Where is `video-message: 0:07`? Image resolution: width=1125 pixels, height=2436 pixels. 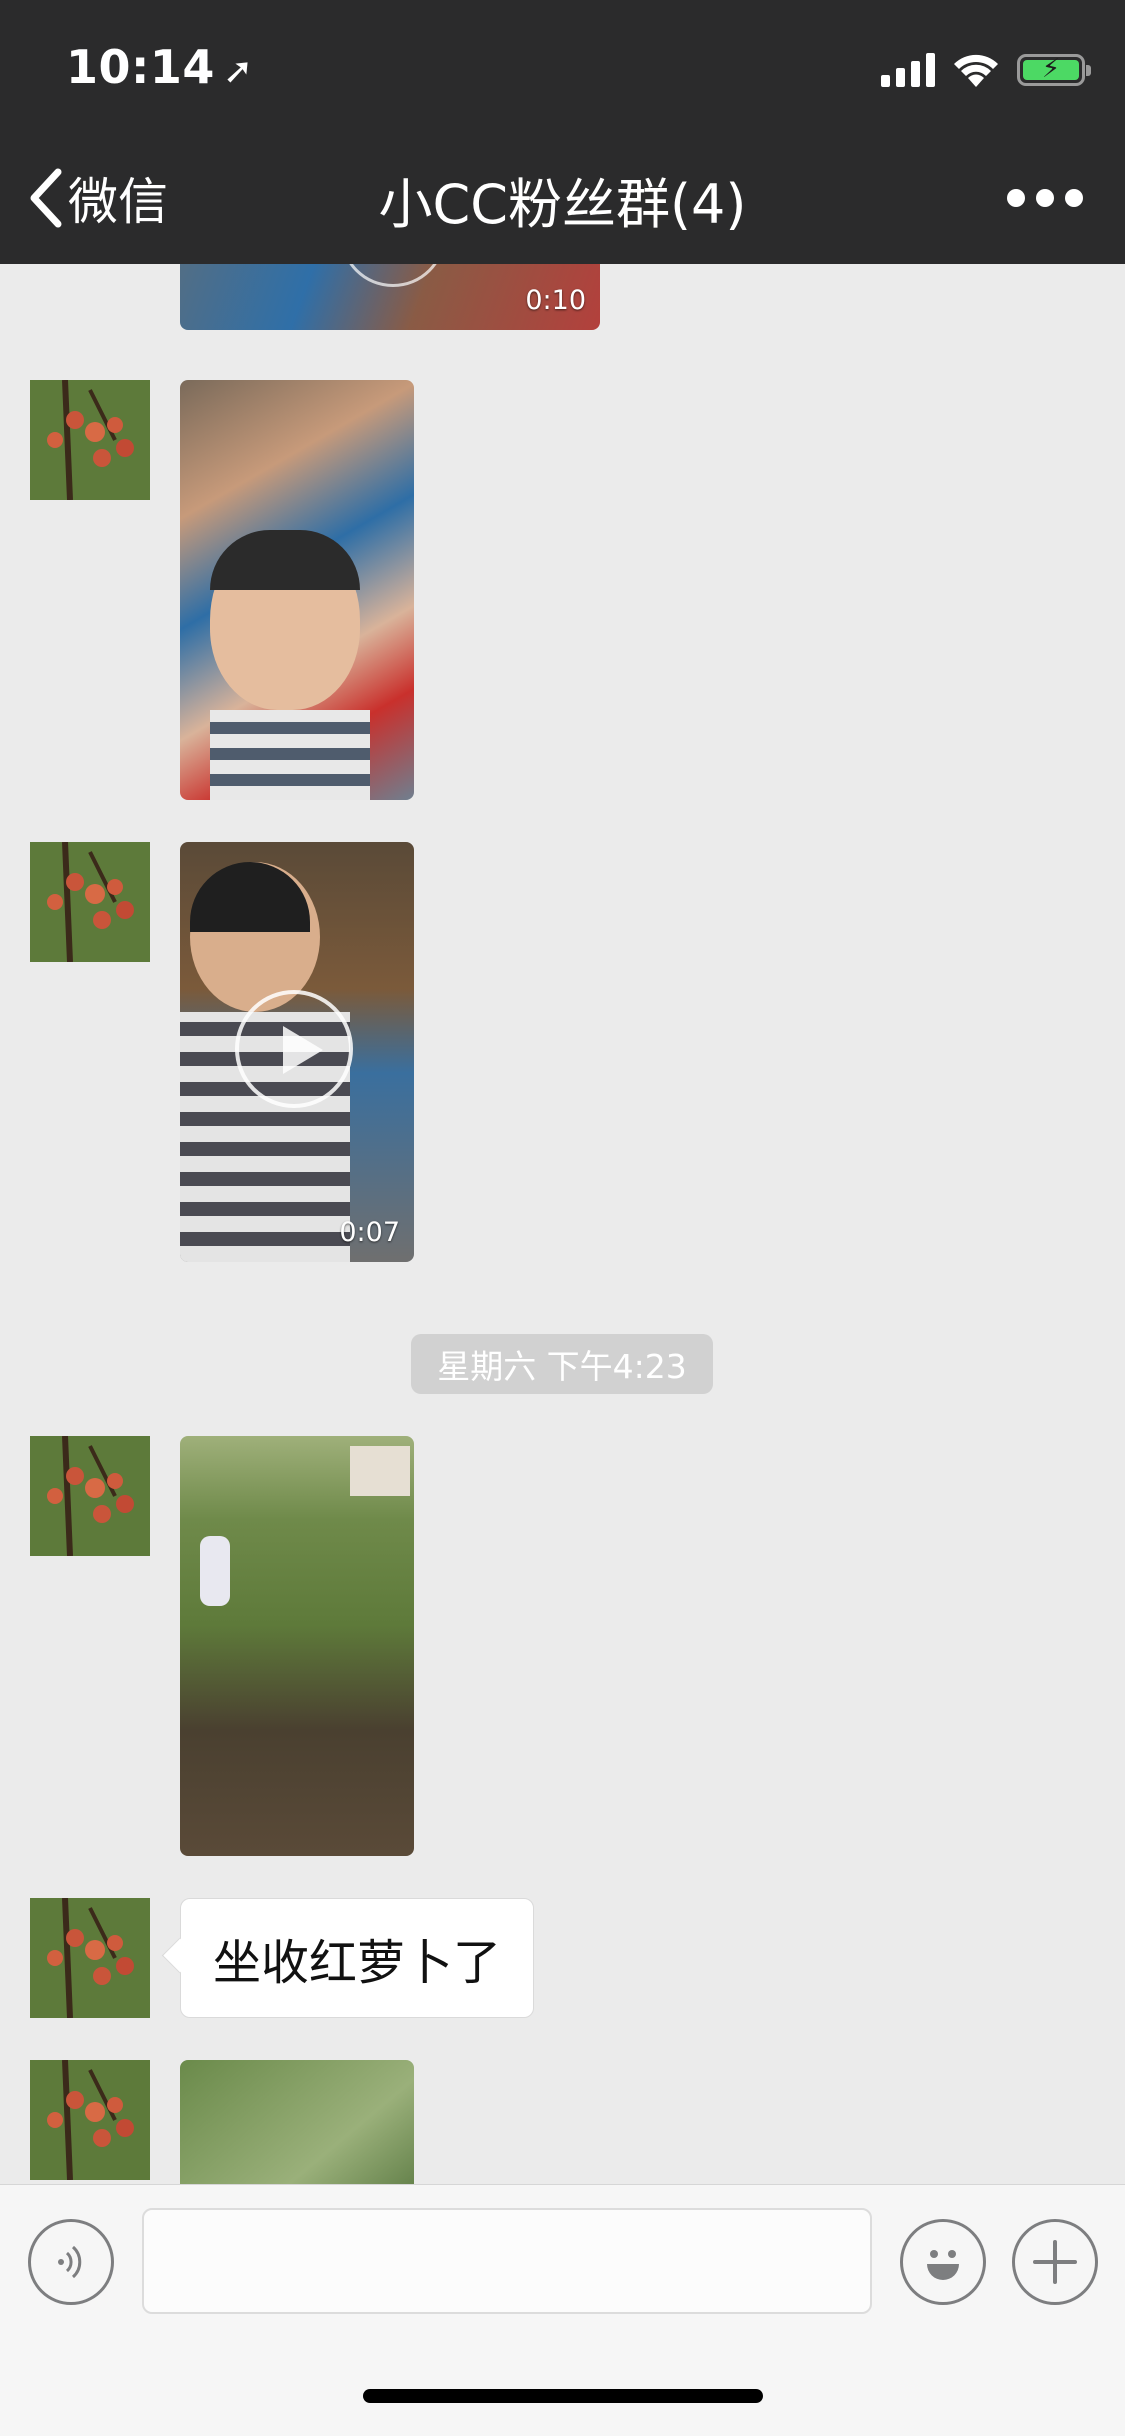
video-message: 0:07 is located at coordinates (297, 1052).